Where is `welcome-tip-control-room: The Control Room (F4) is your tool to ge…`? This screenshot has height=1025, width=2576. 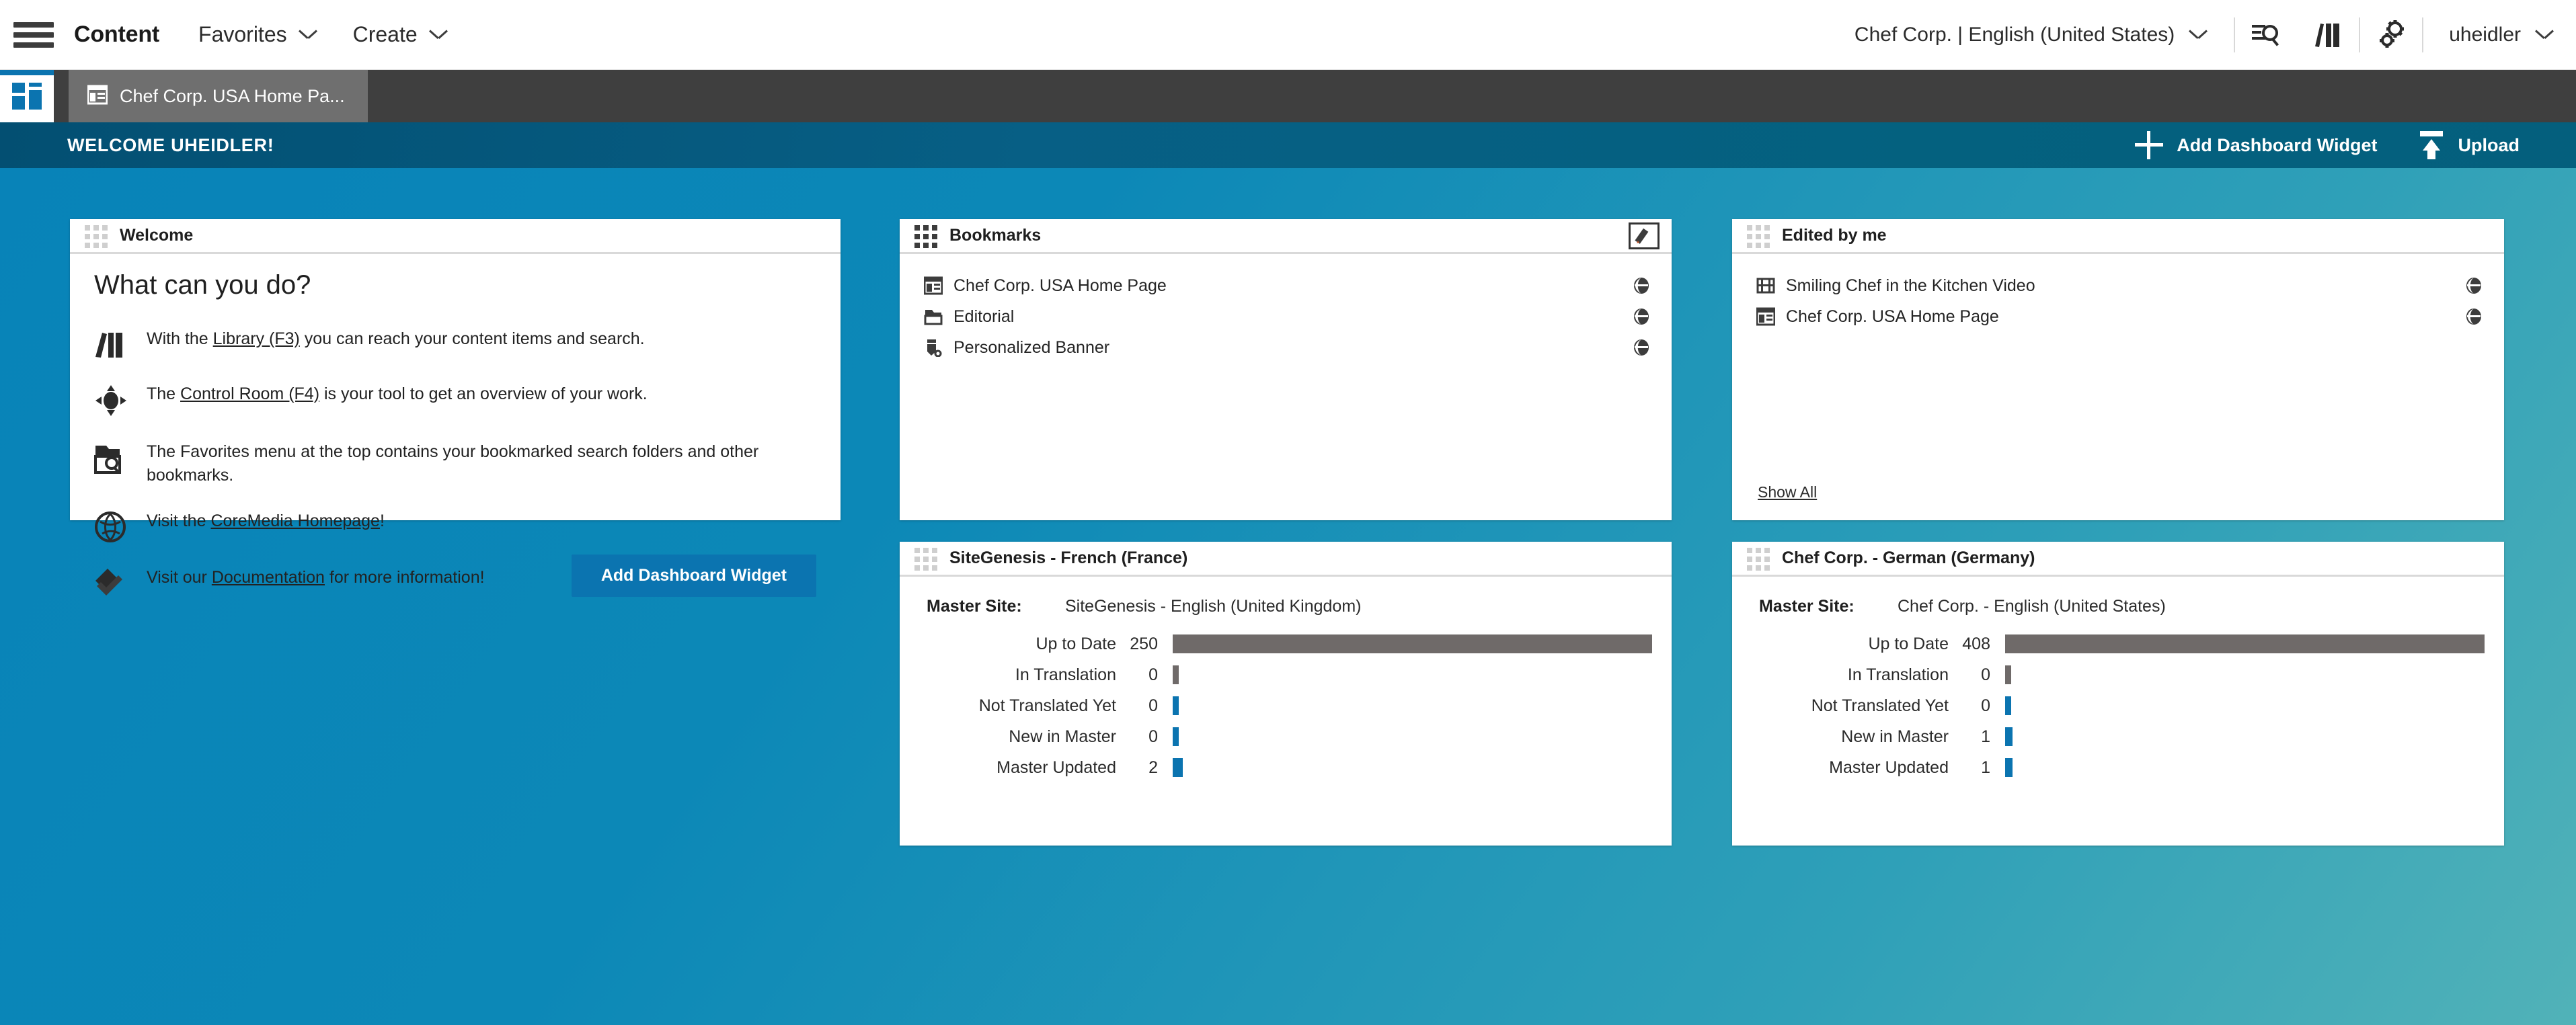 welcome-tip-control-room: The Control Room (F4) is your tool to ge… is located at coordinates (468, 399).